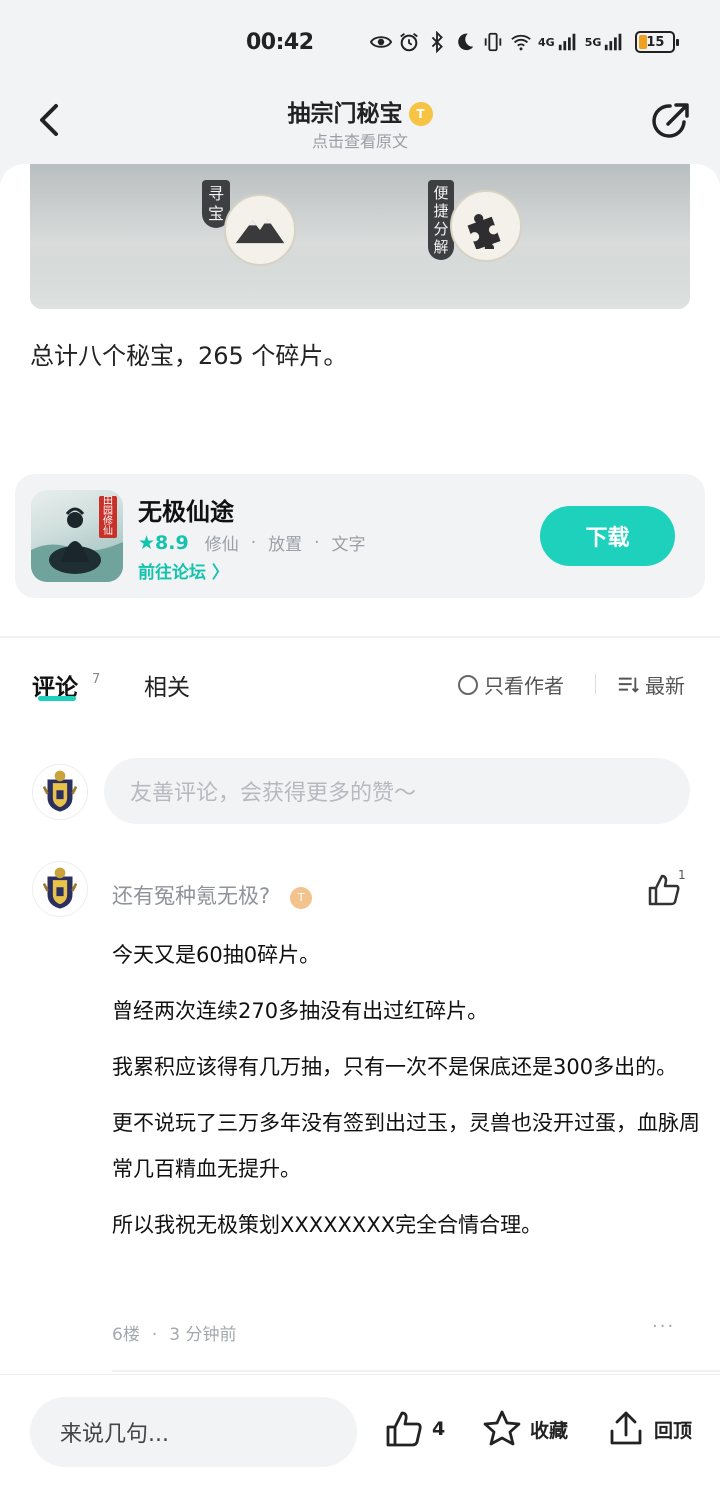  I want to click on share-icon, so click(670, 120).